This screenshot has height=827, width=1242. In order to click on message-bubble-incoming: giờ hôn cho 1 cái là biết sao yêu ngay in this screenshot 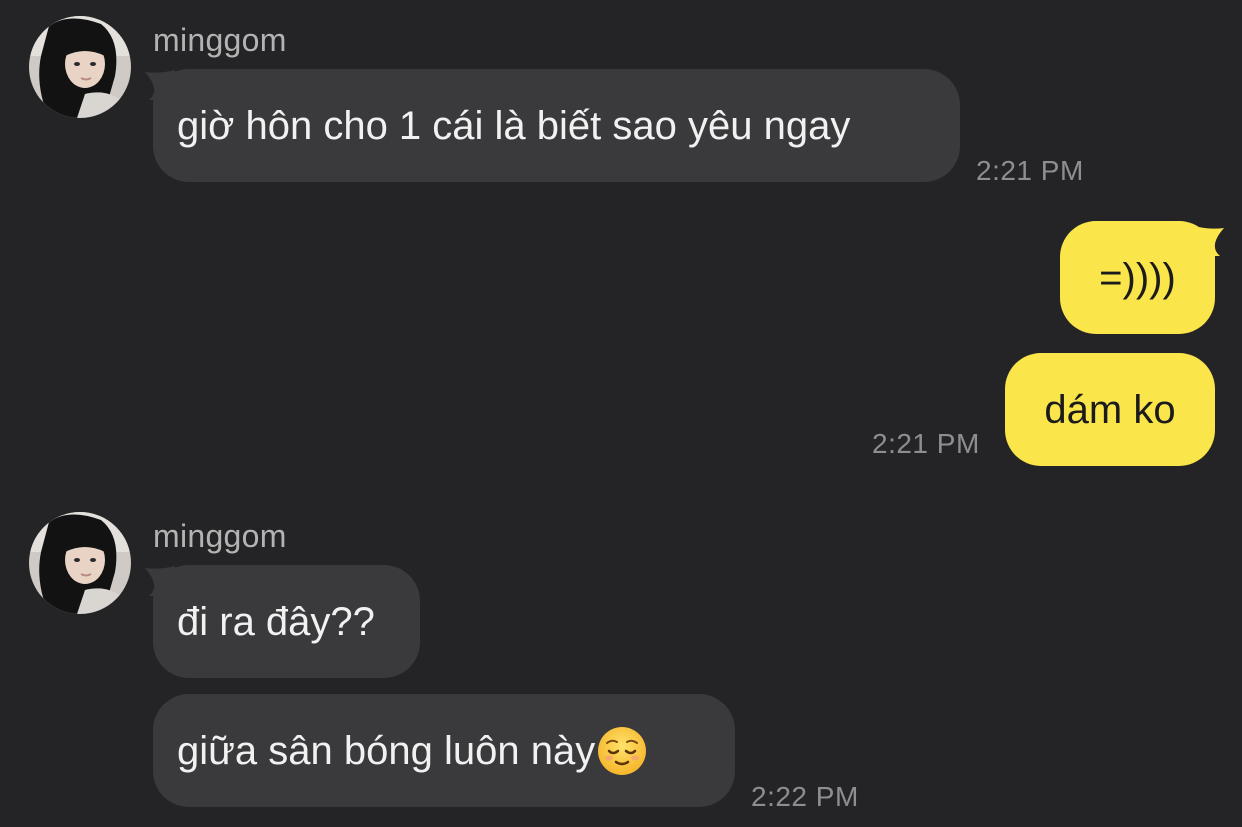, I will do `click(556, 125)`.